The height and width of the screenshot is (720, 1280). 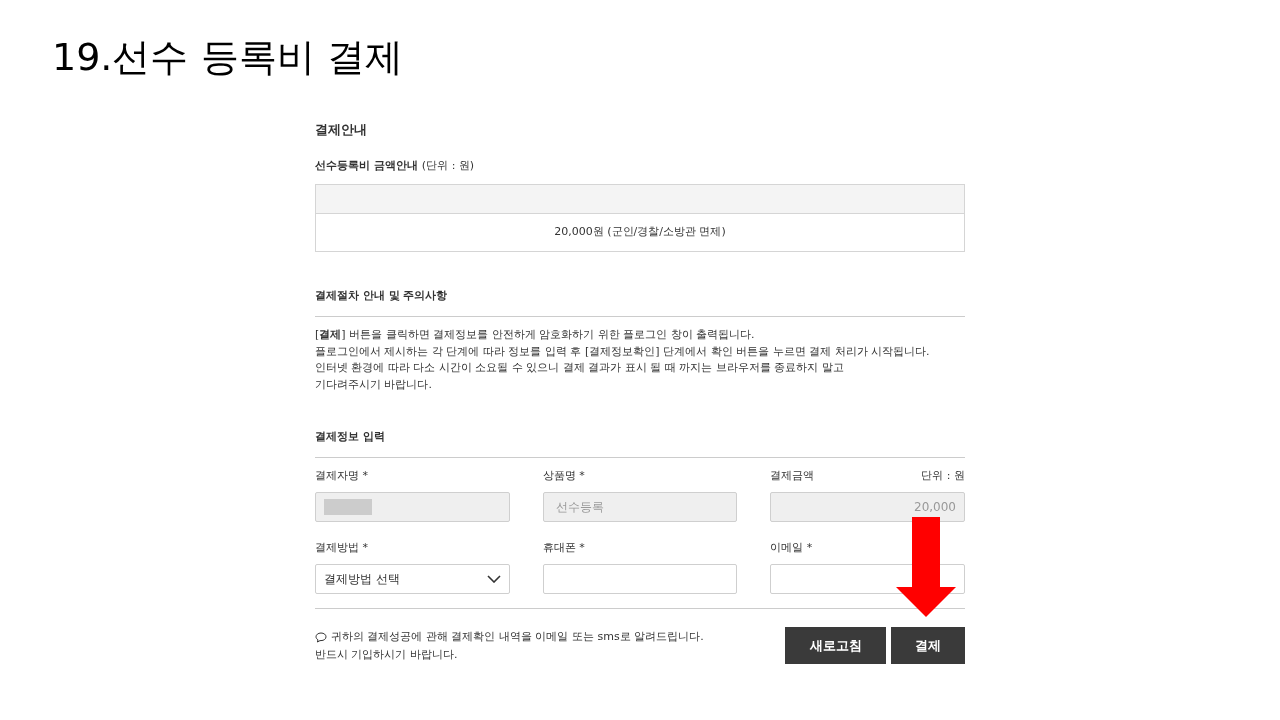 What do you see at coordinates (563, 548) in the screenshot?
I see `field-label: 휴대폰 *` at bounding box center [563, 548].